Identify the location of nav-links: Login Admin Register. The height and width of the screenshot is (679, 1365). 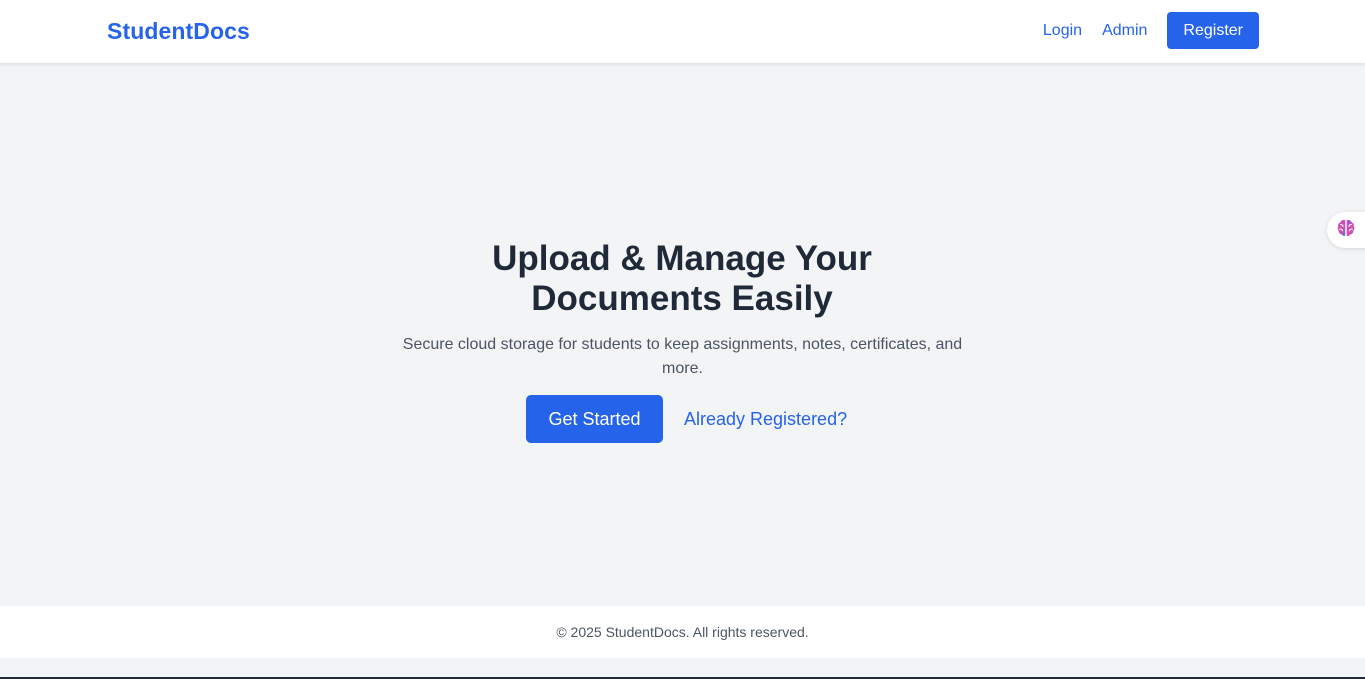
(1151, 30).